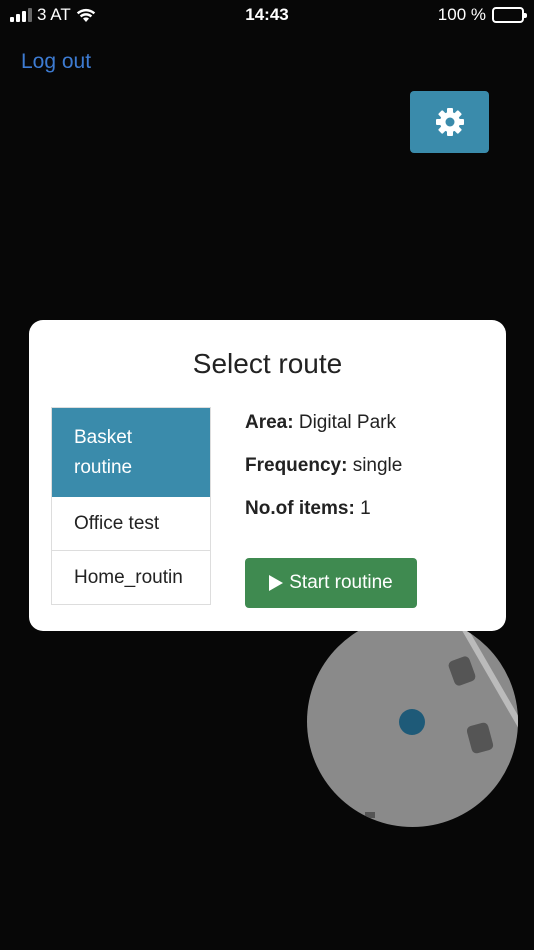 This screenshot has width=534, height=950. I want to click on start-routine-label: Start routine, so click(341, 582).